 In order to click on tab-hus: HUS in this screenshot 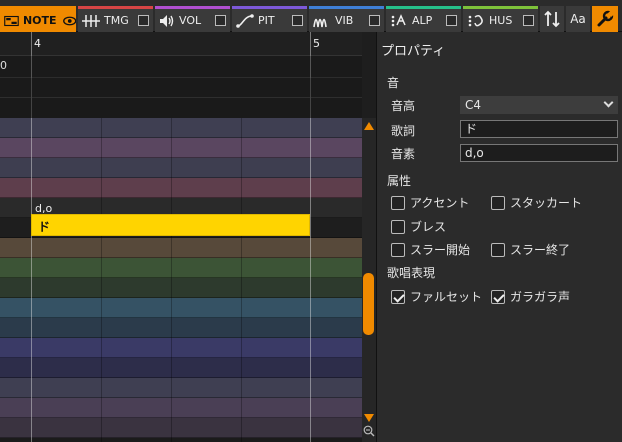, I will do `click(500, 19)`.